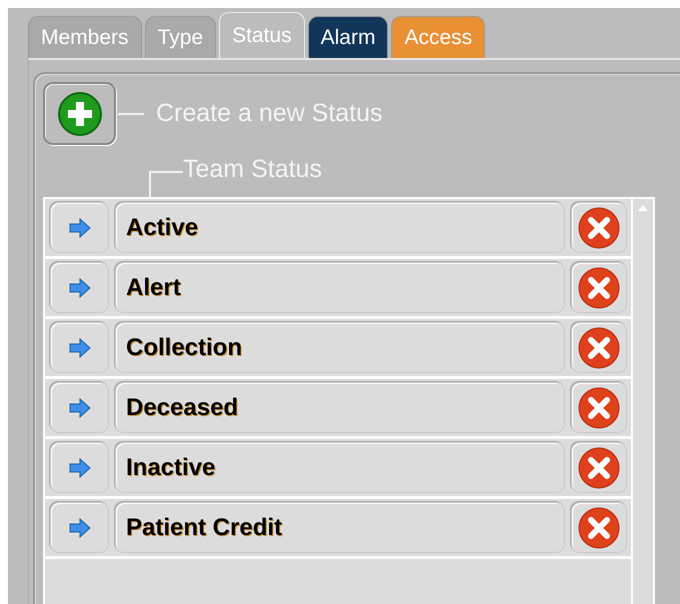 The image size is (680, 604). I want to click on status-name-field: Inactive, so click(340, 467).